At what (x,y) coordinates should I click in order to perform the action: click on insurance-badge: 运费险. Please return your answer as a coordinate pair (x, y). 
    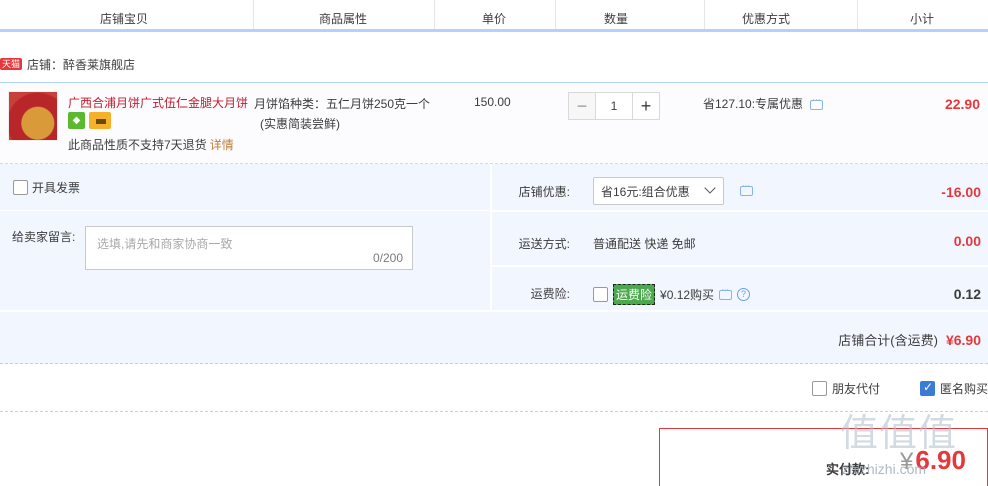
    Looking at the image, I should click on (634, 294).